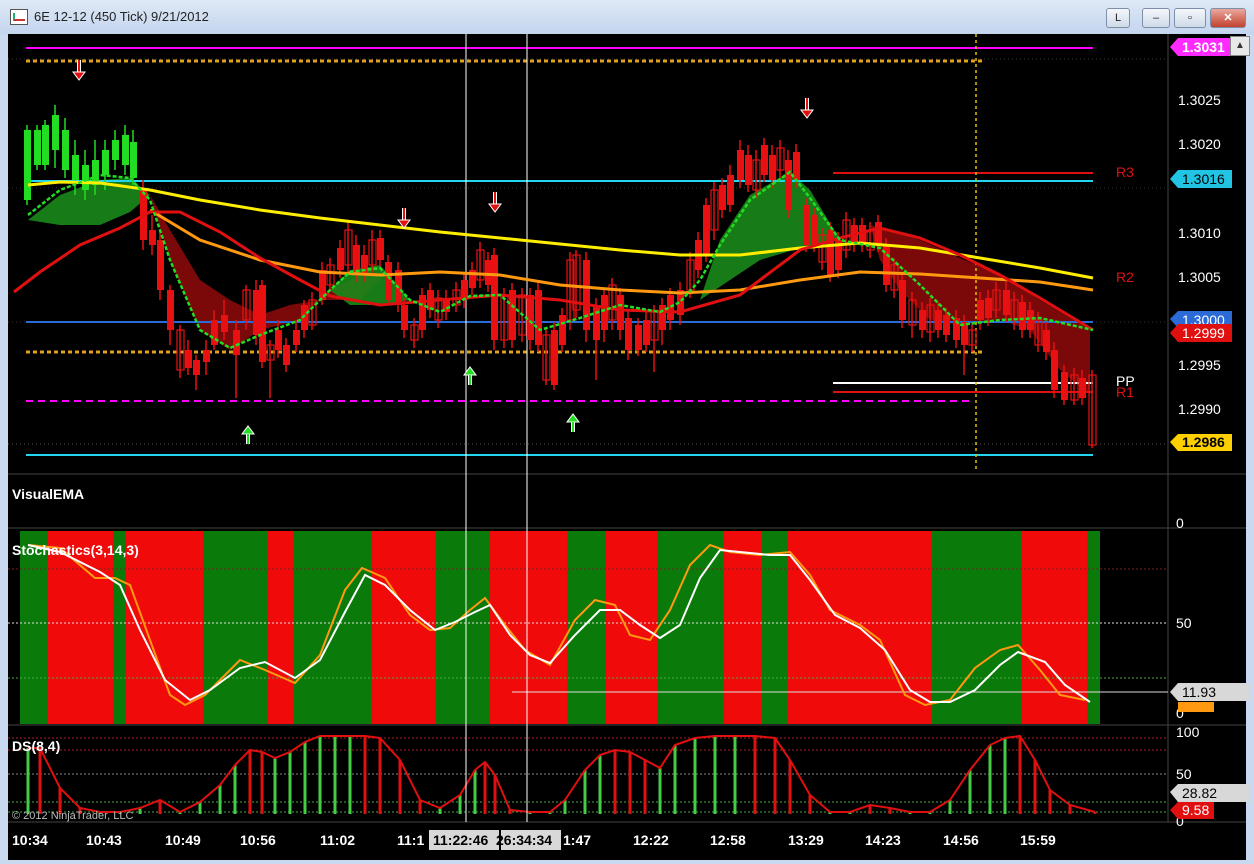  What do you see at coordinates (1199, 100) in the screenshot?
I see `price-tick: 1.3025` at bounding box center [1199, 100].